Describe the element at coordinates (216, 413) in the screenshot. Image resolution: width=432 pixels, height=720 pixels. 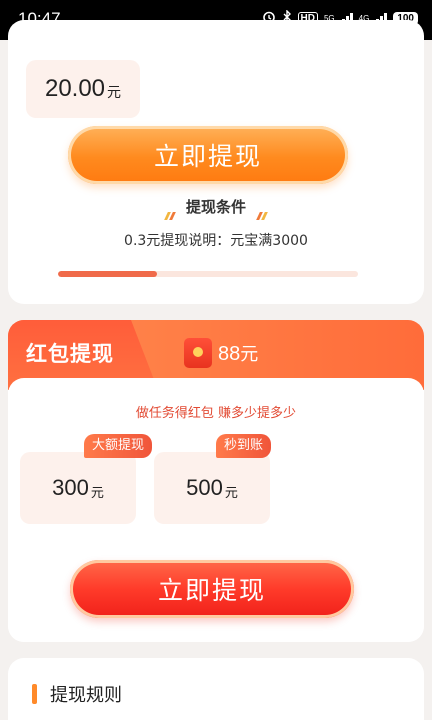
I see `red-packet-tagline: 做任务得红包 赚多少提多少` at that location.